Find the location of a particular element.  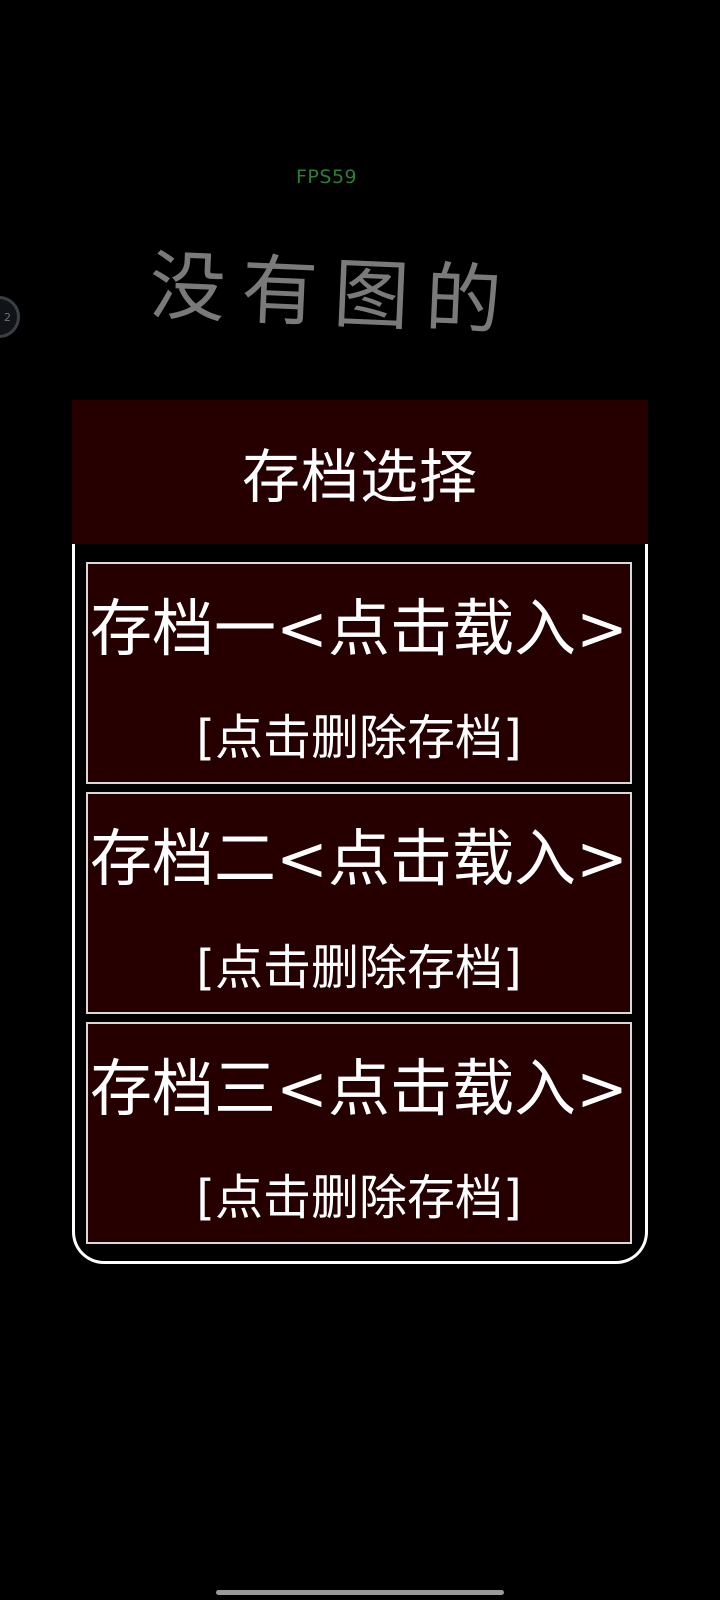

placeholder-title: 没有图的 is located at coordinates (333, 294).